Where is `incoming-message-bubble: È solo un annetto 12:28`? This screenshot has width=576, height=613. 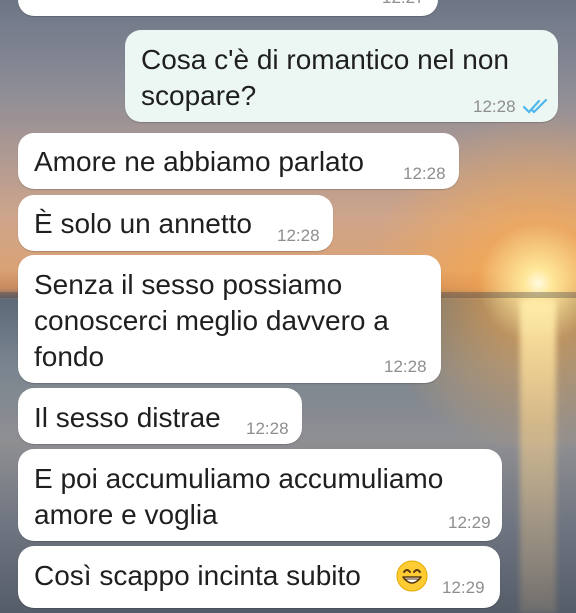
incoming-message-bubble: È solo un annetto 12:28 is located at coordinates (175, 223).